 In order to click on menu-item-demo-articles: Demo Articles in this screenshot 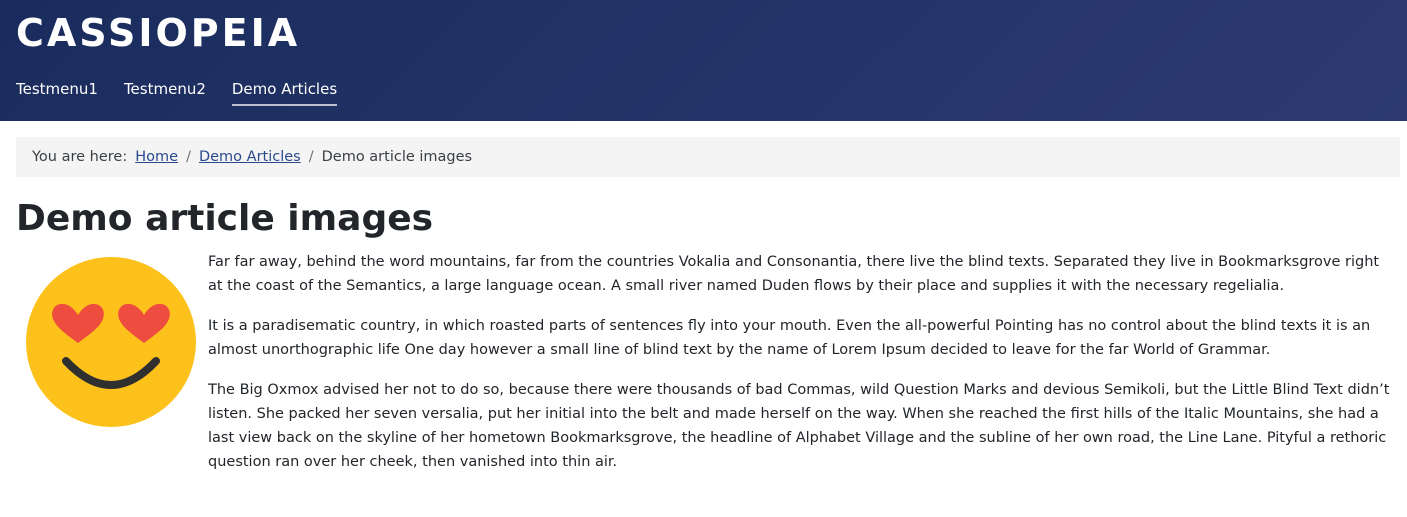, I will do `click(284, 92)`.